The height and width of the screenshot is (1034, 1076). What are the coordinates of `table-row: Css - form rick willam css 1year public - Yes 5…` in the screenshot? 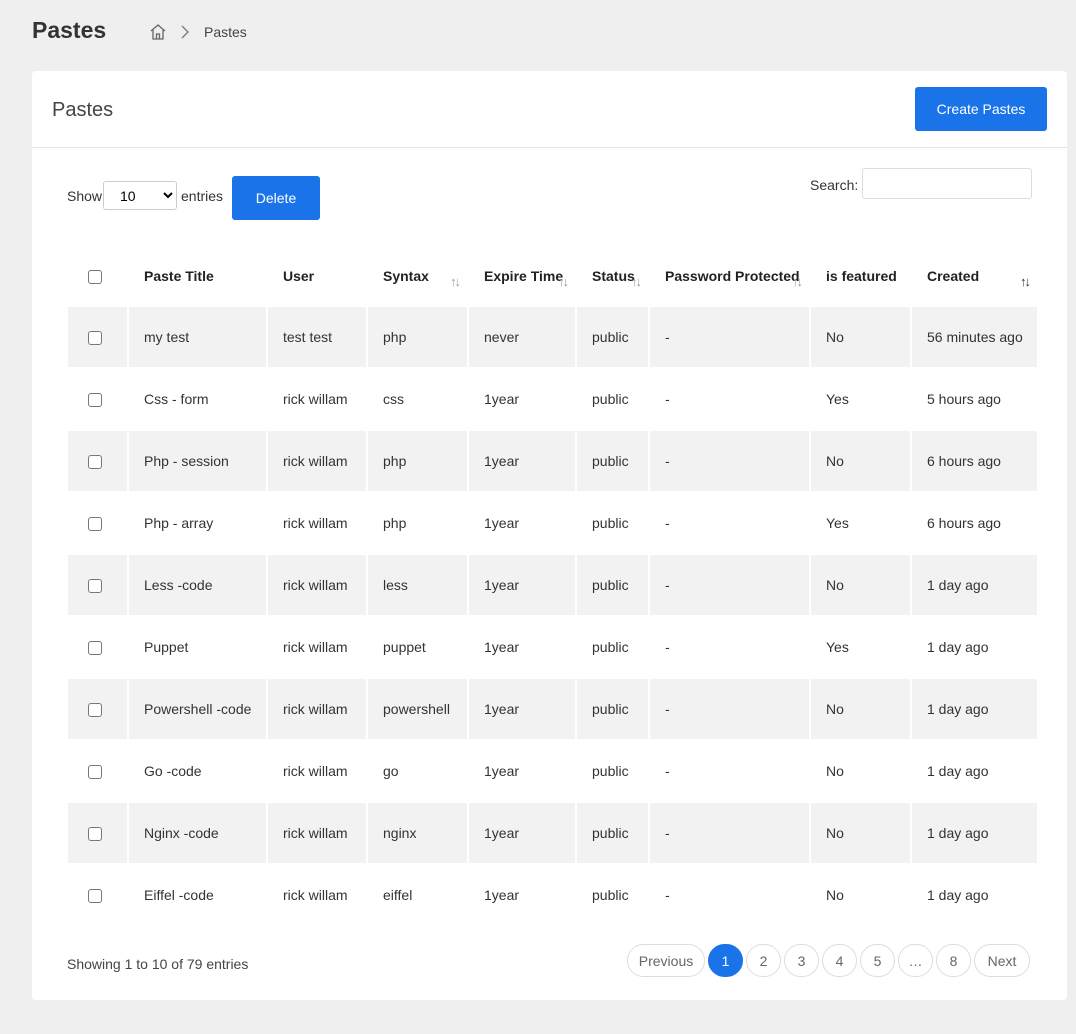 It's located at (552, 399).